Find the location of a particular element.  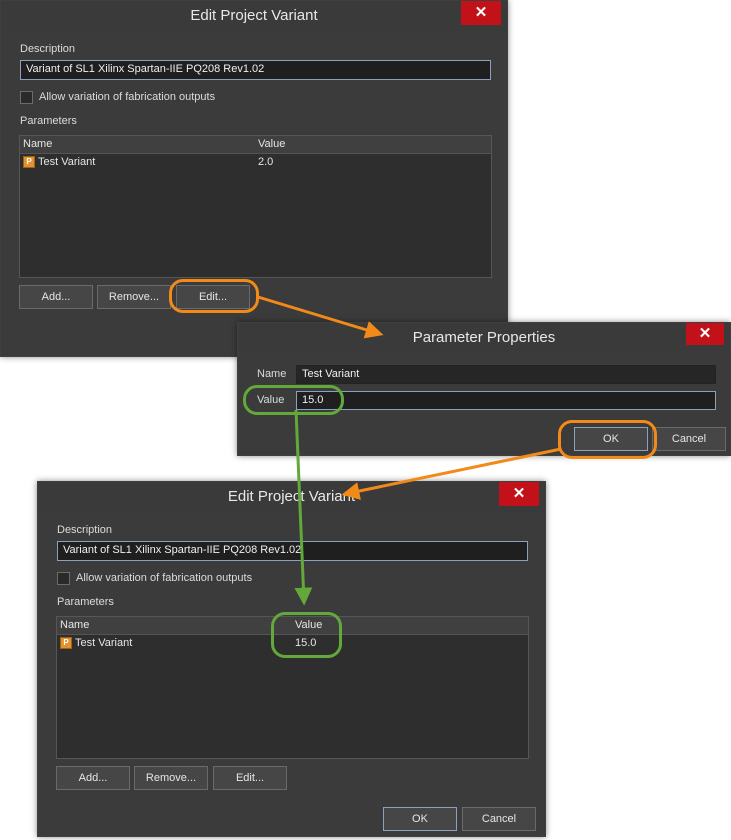

arrow-ok-to-updated-dialog is located at coordinates (451, 473).